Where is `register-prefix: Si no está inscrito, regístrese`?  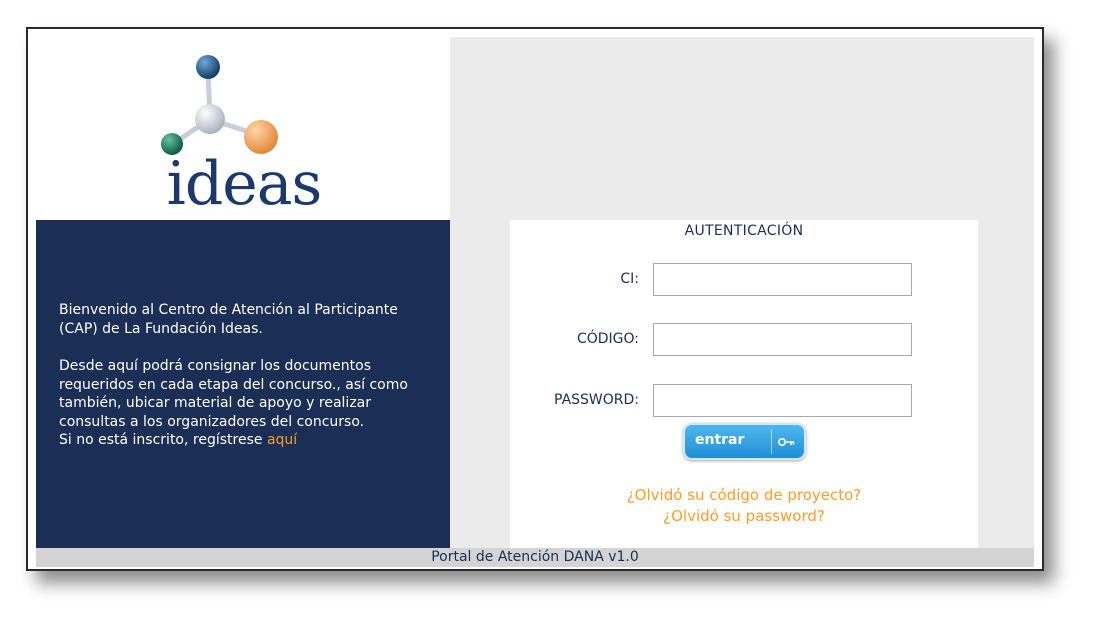
register-prefix: Si no está inscrito, regístrese is located at coordinates (163, 440).